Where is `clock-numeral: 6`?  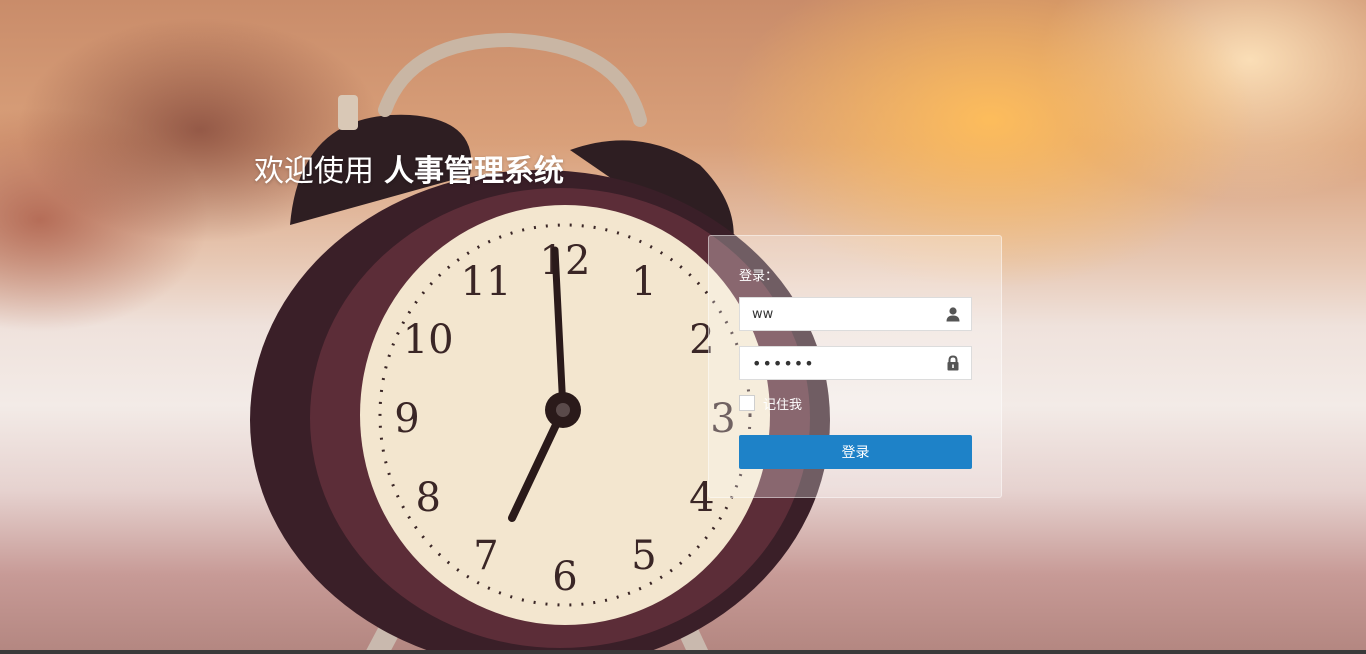 clock-numeral: 6 is located at coordinates (564, 577).